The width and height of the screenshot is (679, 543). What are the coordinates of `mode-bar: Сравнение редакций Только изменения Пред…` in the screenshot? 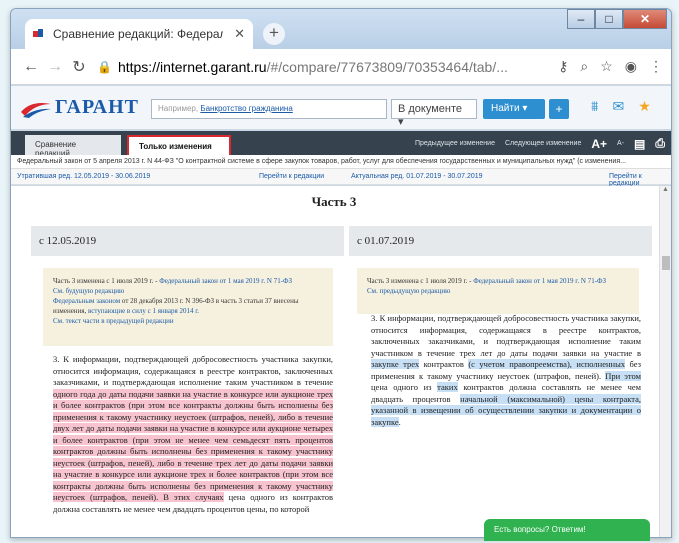 It's located at (341, 144).